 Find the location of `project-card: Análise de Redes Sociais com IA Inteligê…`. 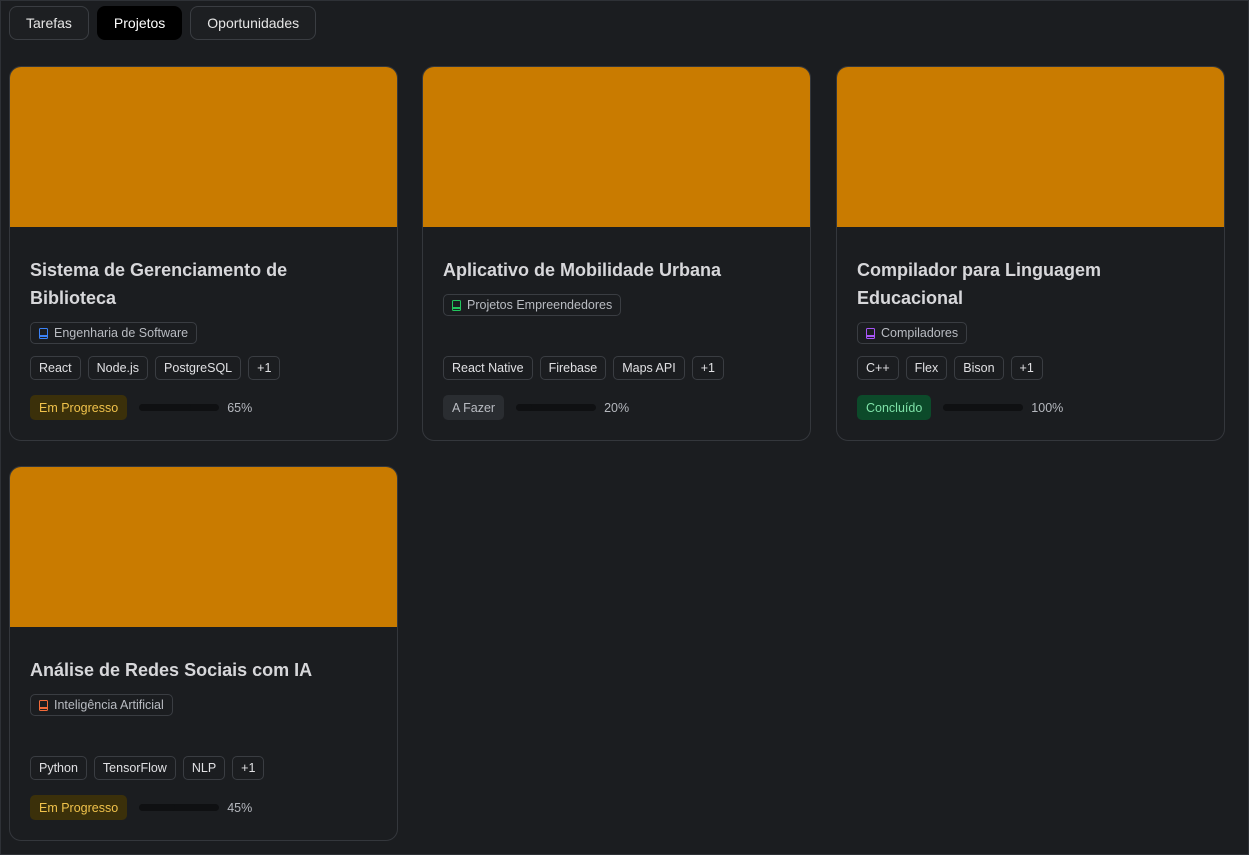

project-card: Análise de Redes Sociais com IA Inteligê… is located at coordinates (203, 653).